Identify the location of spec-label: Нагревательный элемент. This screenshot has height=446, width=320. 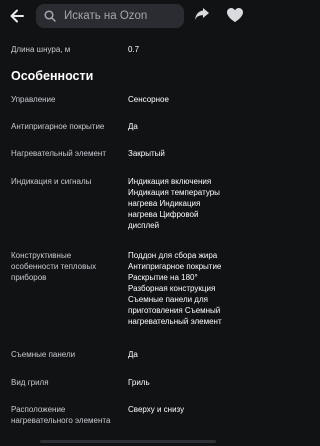
(58, 153).